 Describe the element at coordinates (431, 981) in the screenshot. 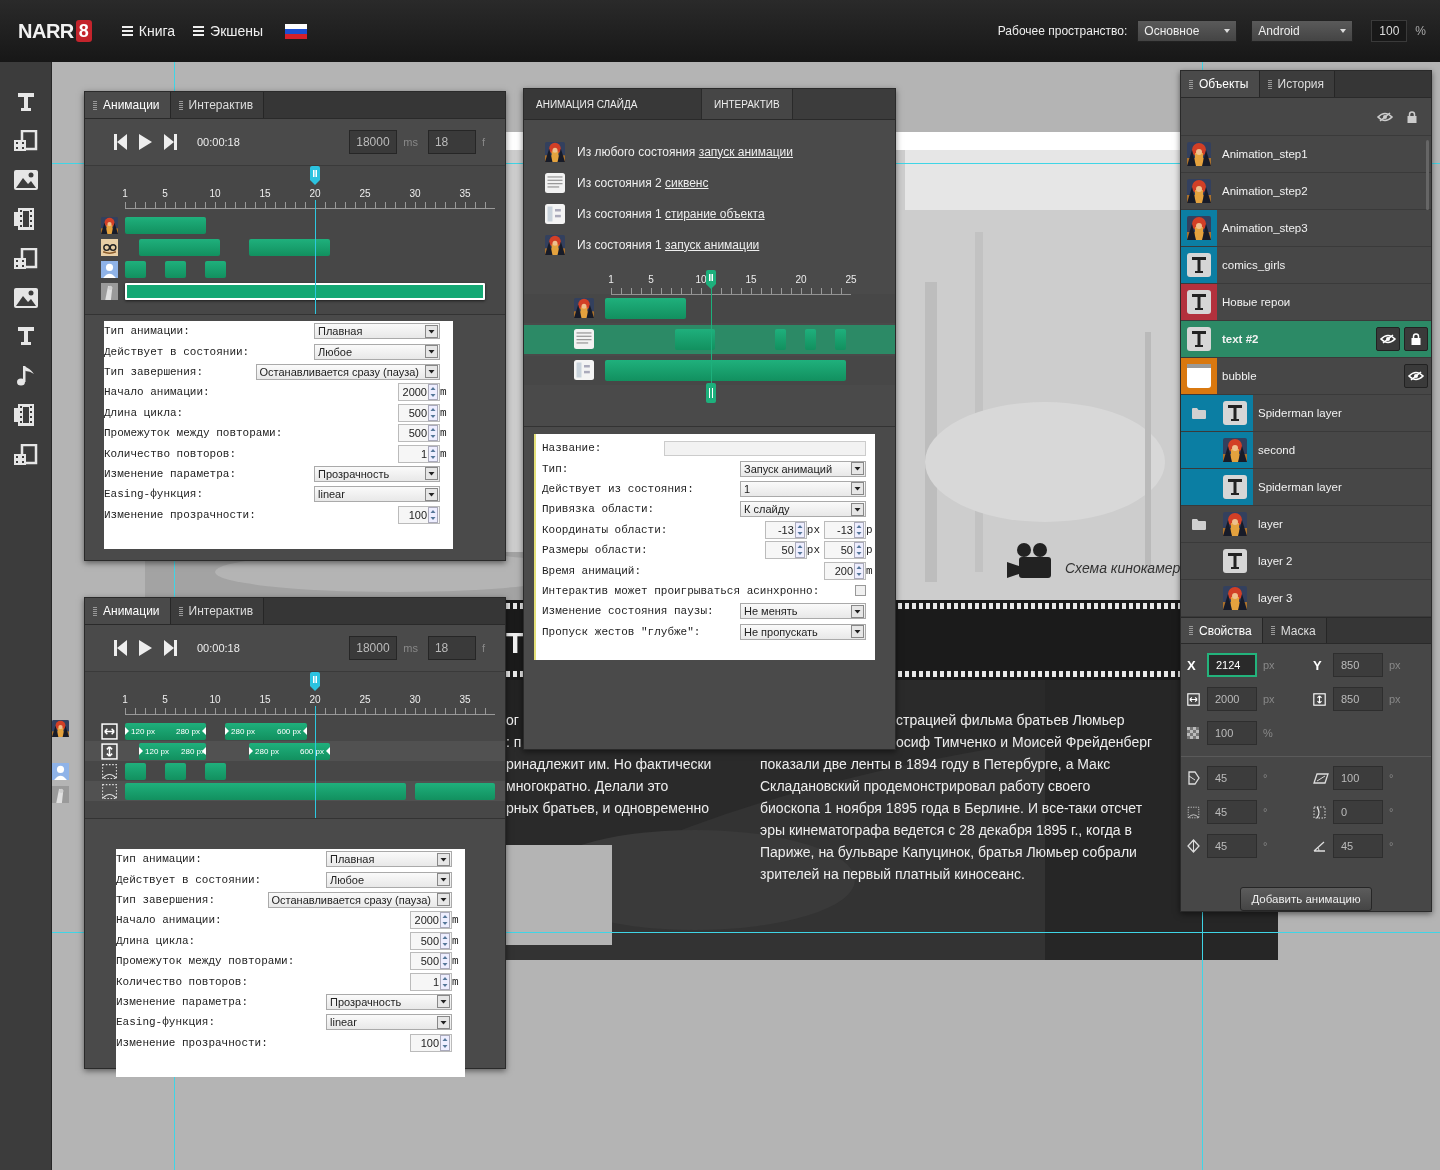

I see `number-field: 1` at that location.